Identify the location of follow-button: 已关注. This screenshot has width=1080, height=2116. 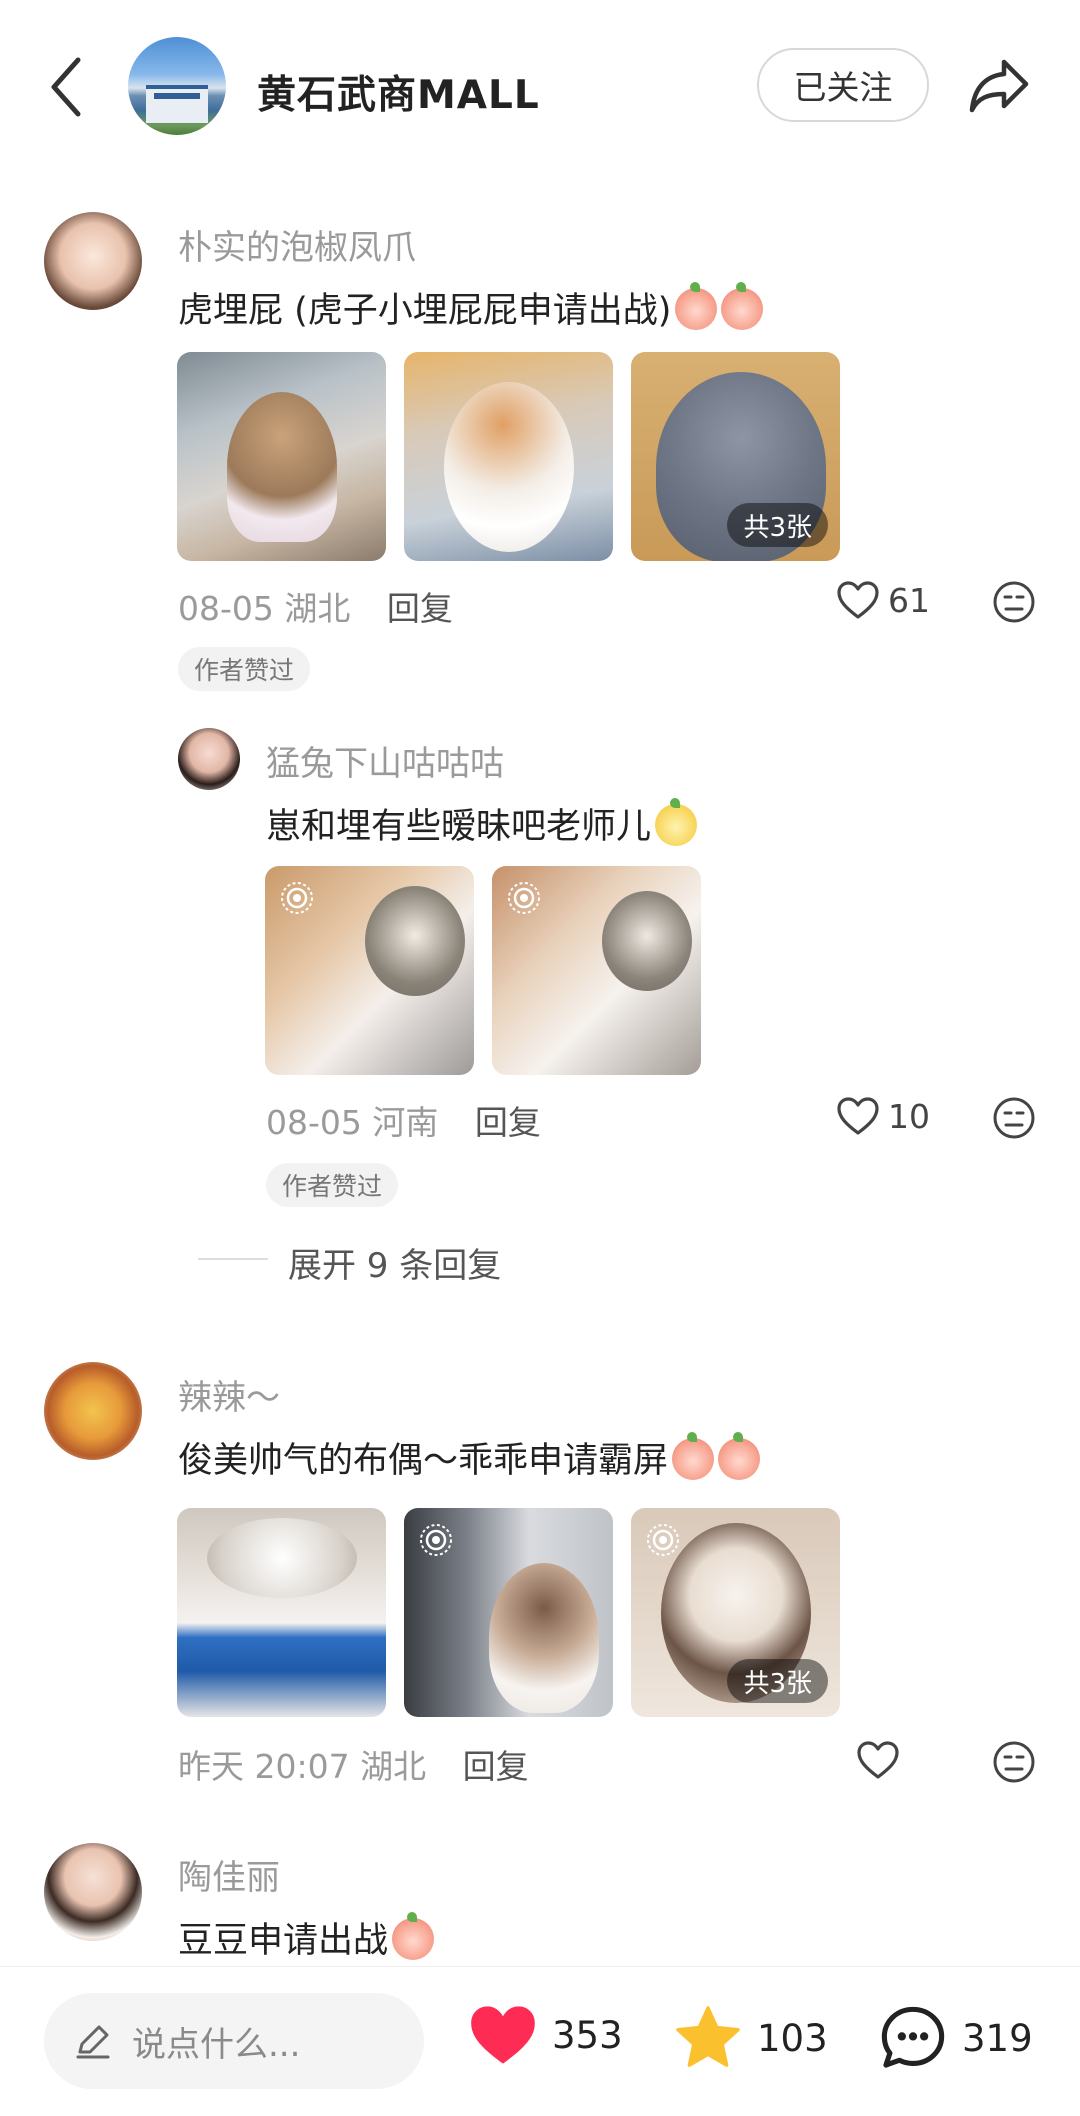
(843, 85).